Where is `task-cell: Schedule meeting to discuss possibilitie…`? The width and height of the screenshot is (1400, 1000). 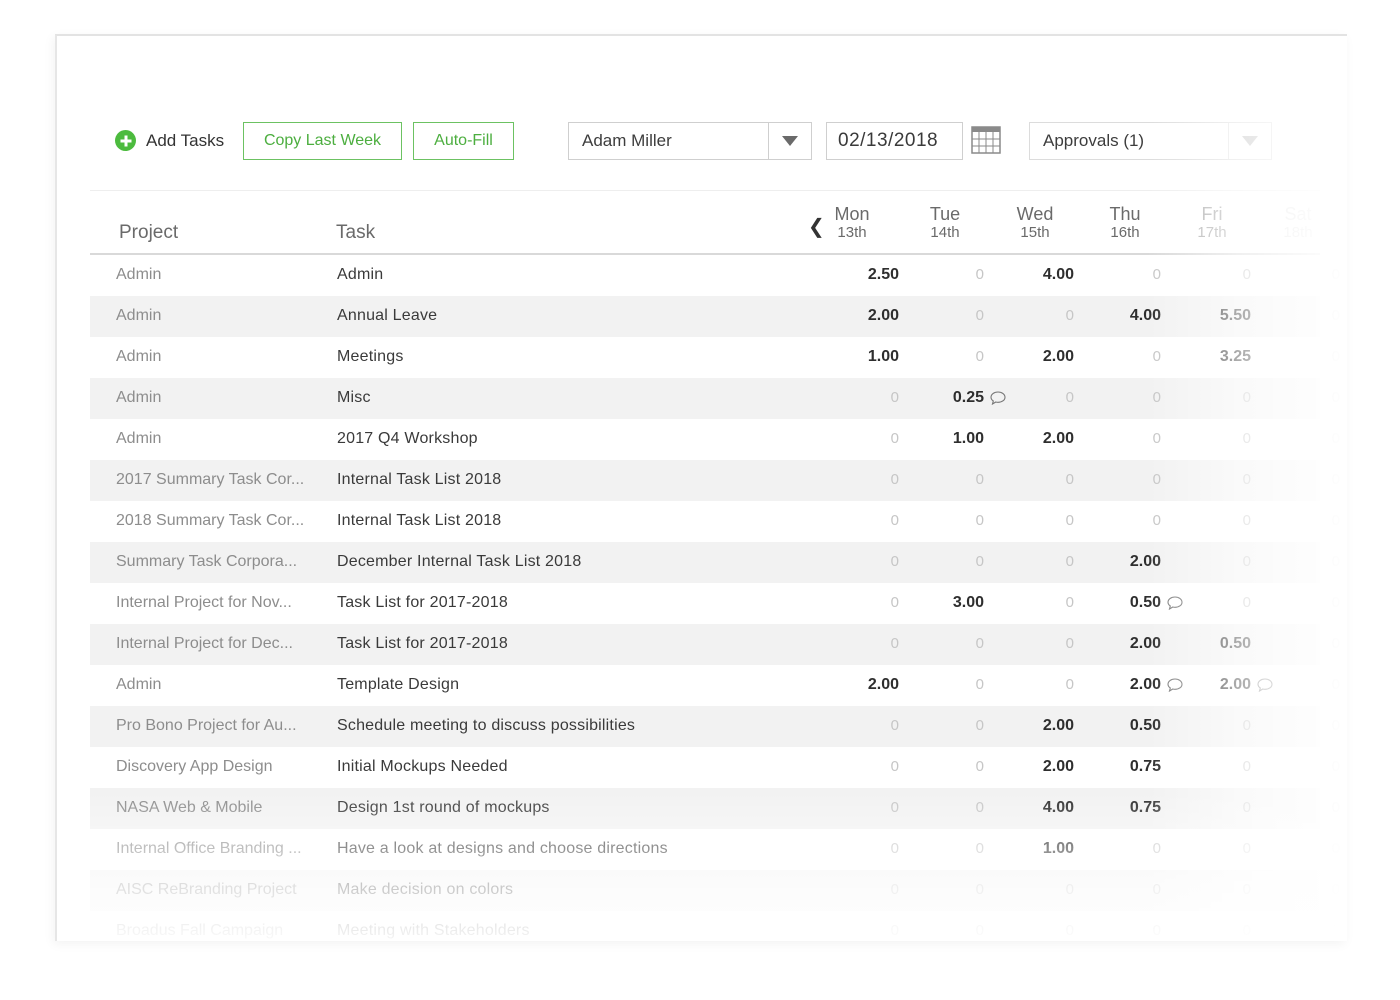 task-cell: Schedule meeting to discuss possibilitie… is located at coordinates (486, 726).